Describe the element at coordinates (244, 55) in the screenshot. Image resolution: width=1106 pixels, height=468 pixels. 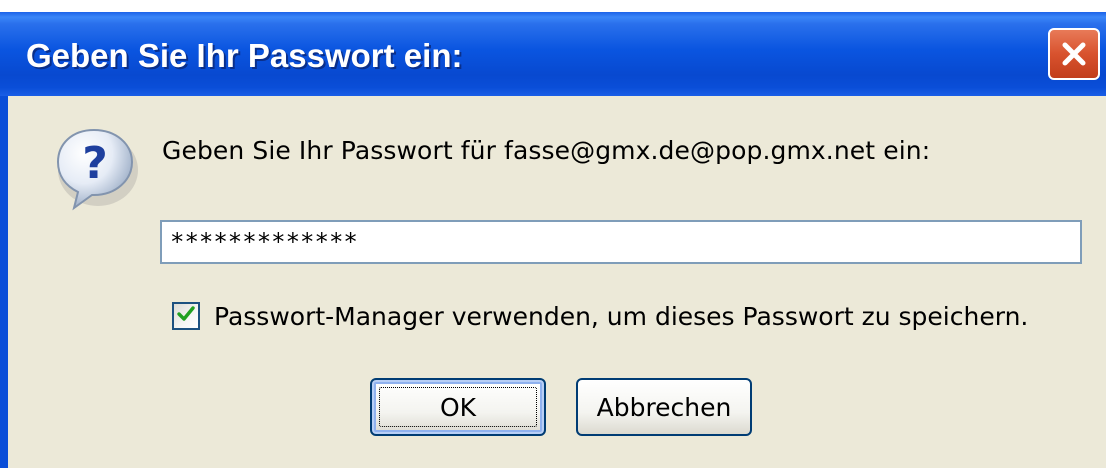
I see `dialog-title: Geben Sie Ihr Passwort ein:` at that location.